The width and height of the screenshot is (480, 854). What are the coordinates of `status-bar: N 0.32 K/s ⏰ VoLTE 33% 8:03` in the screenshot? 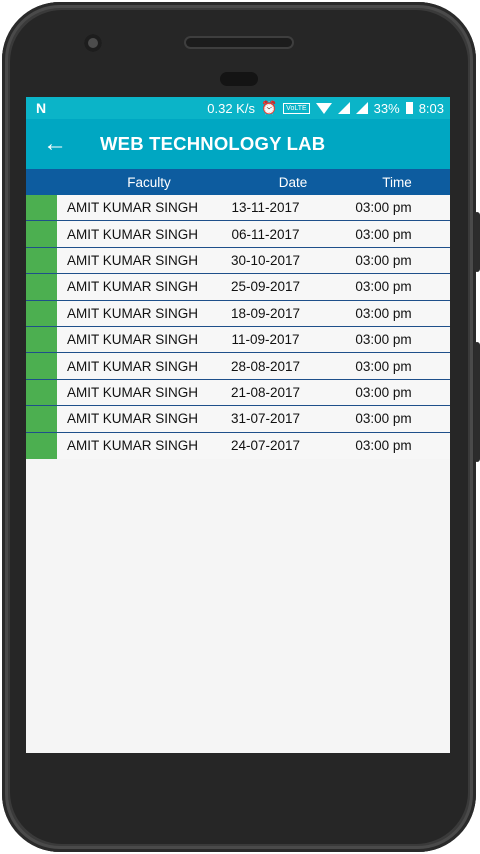 It's located at (238, 108).